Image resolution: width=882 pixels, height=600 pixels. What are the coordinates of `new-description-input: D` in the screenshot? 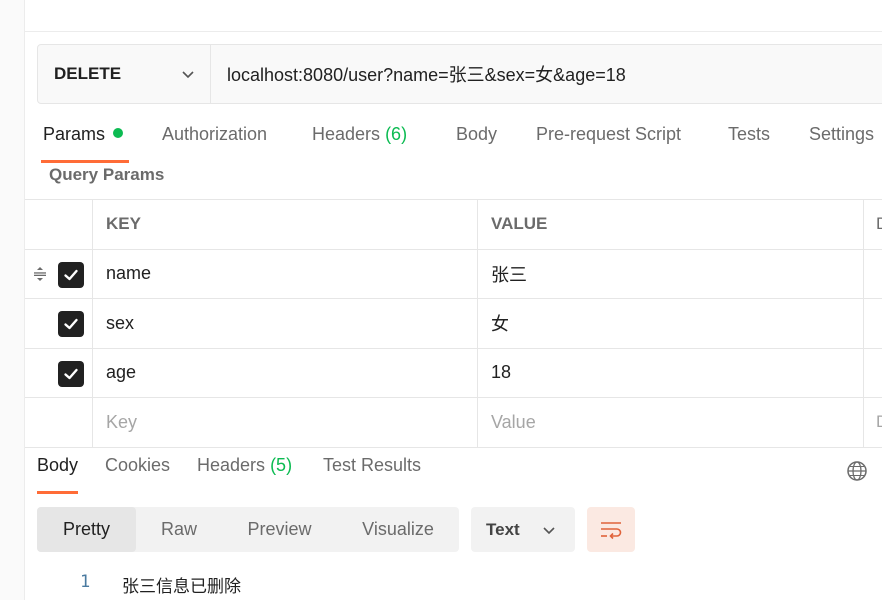 It's located at (873, 422).